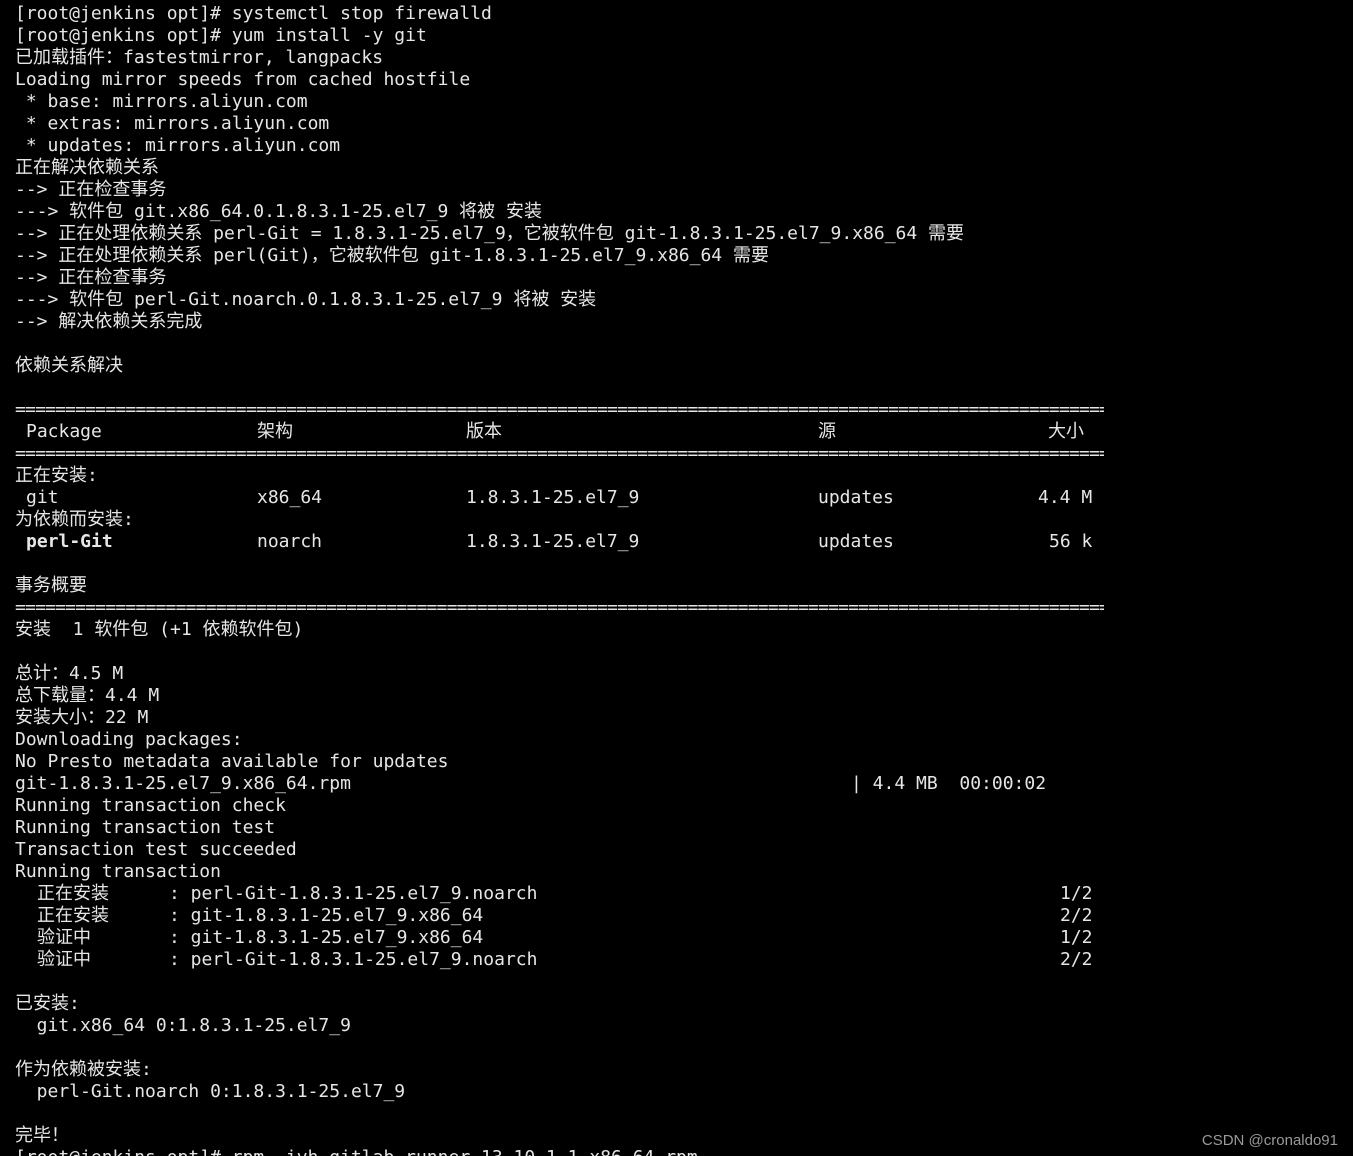 This screenshot has width=1353, height=1156. Describe the element at coordinates (232, 761) in the screenshot. I see `presto-line: No Presto metadata available for updates` at that location.